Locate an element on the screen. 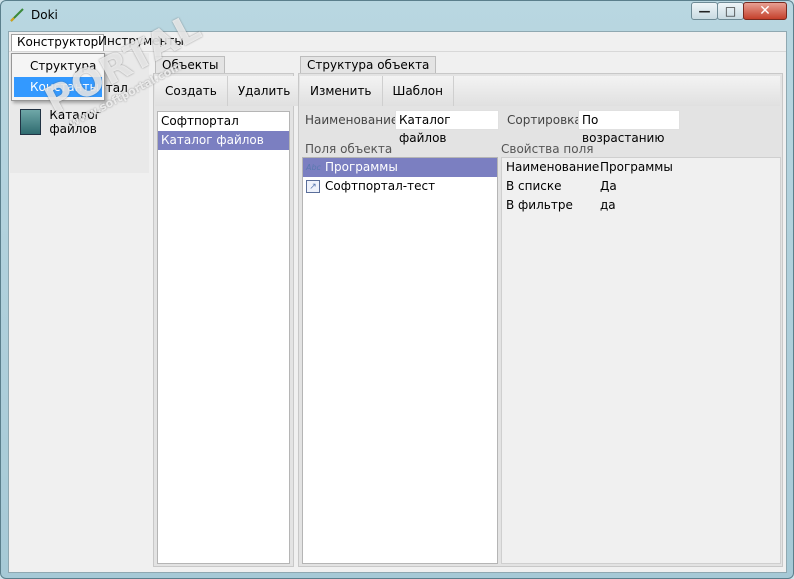 This screenshot has width=794, height=579. structure-pane-header: Структура объекта is located at coordinates (368, 64).